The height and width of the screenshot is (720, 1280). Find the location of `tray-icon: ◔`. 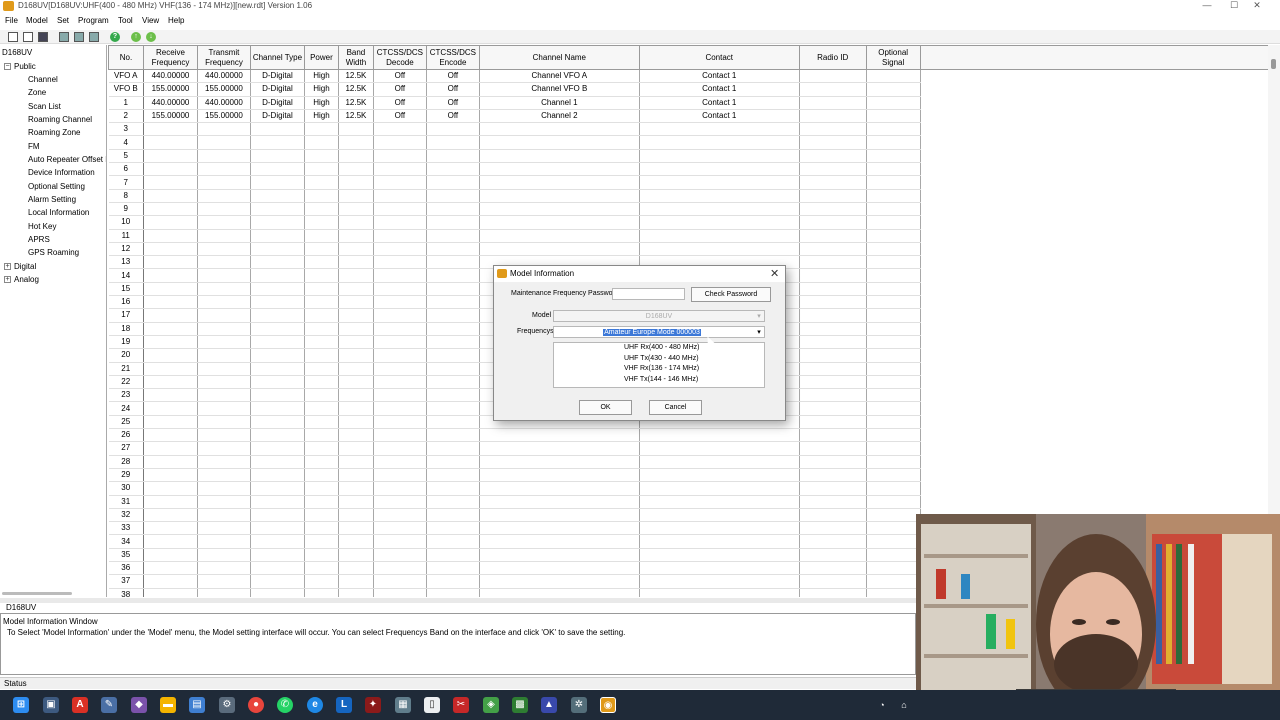

tray-icon: ◔ is located at coordinates (882, 705).